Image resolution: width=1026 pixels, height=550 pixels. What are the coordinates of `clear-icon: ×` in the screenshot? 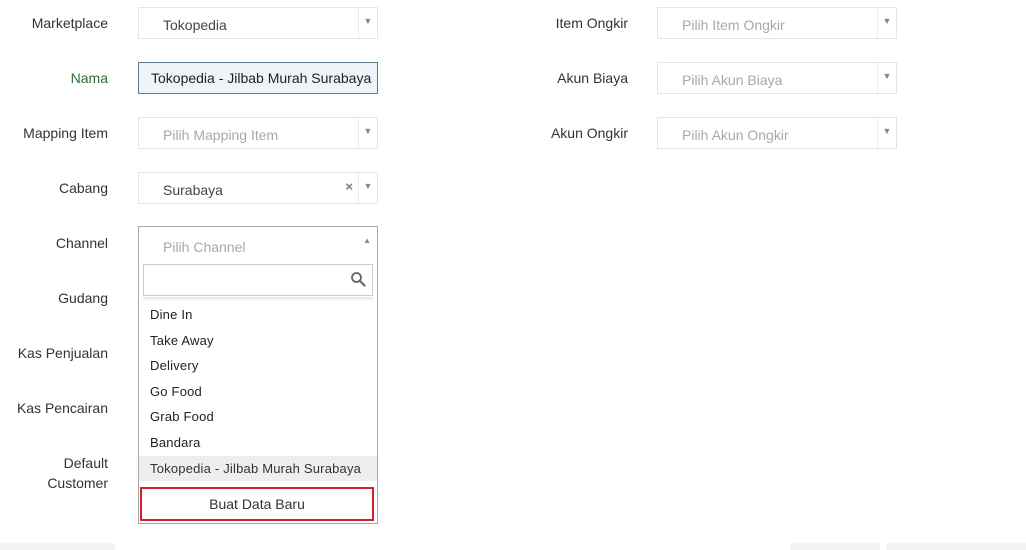 It's located at (349, 186).